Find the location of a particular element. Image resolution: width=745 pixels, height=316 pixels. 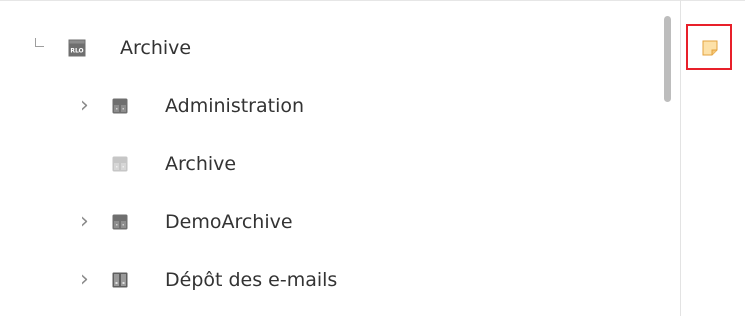

tree-item-label: Dépôt des e-mails is located at coordinates (251, 280).